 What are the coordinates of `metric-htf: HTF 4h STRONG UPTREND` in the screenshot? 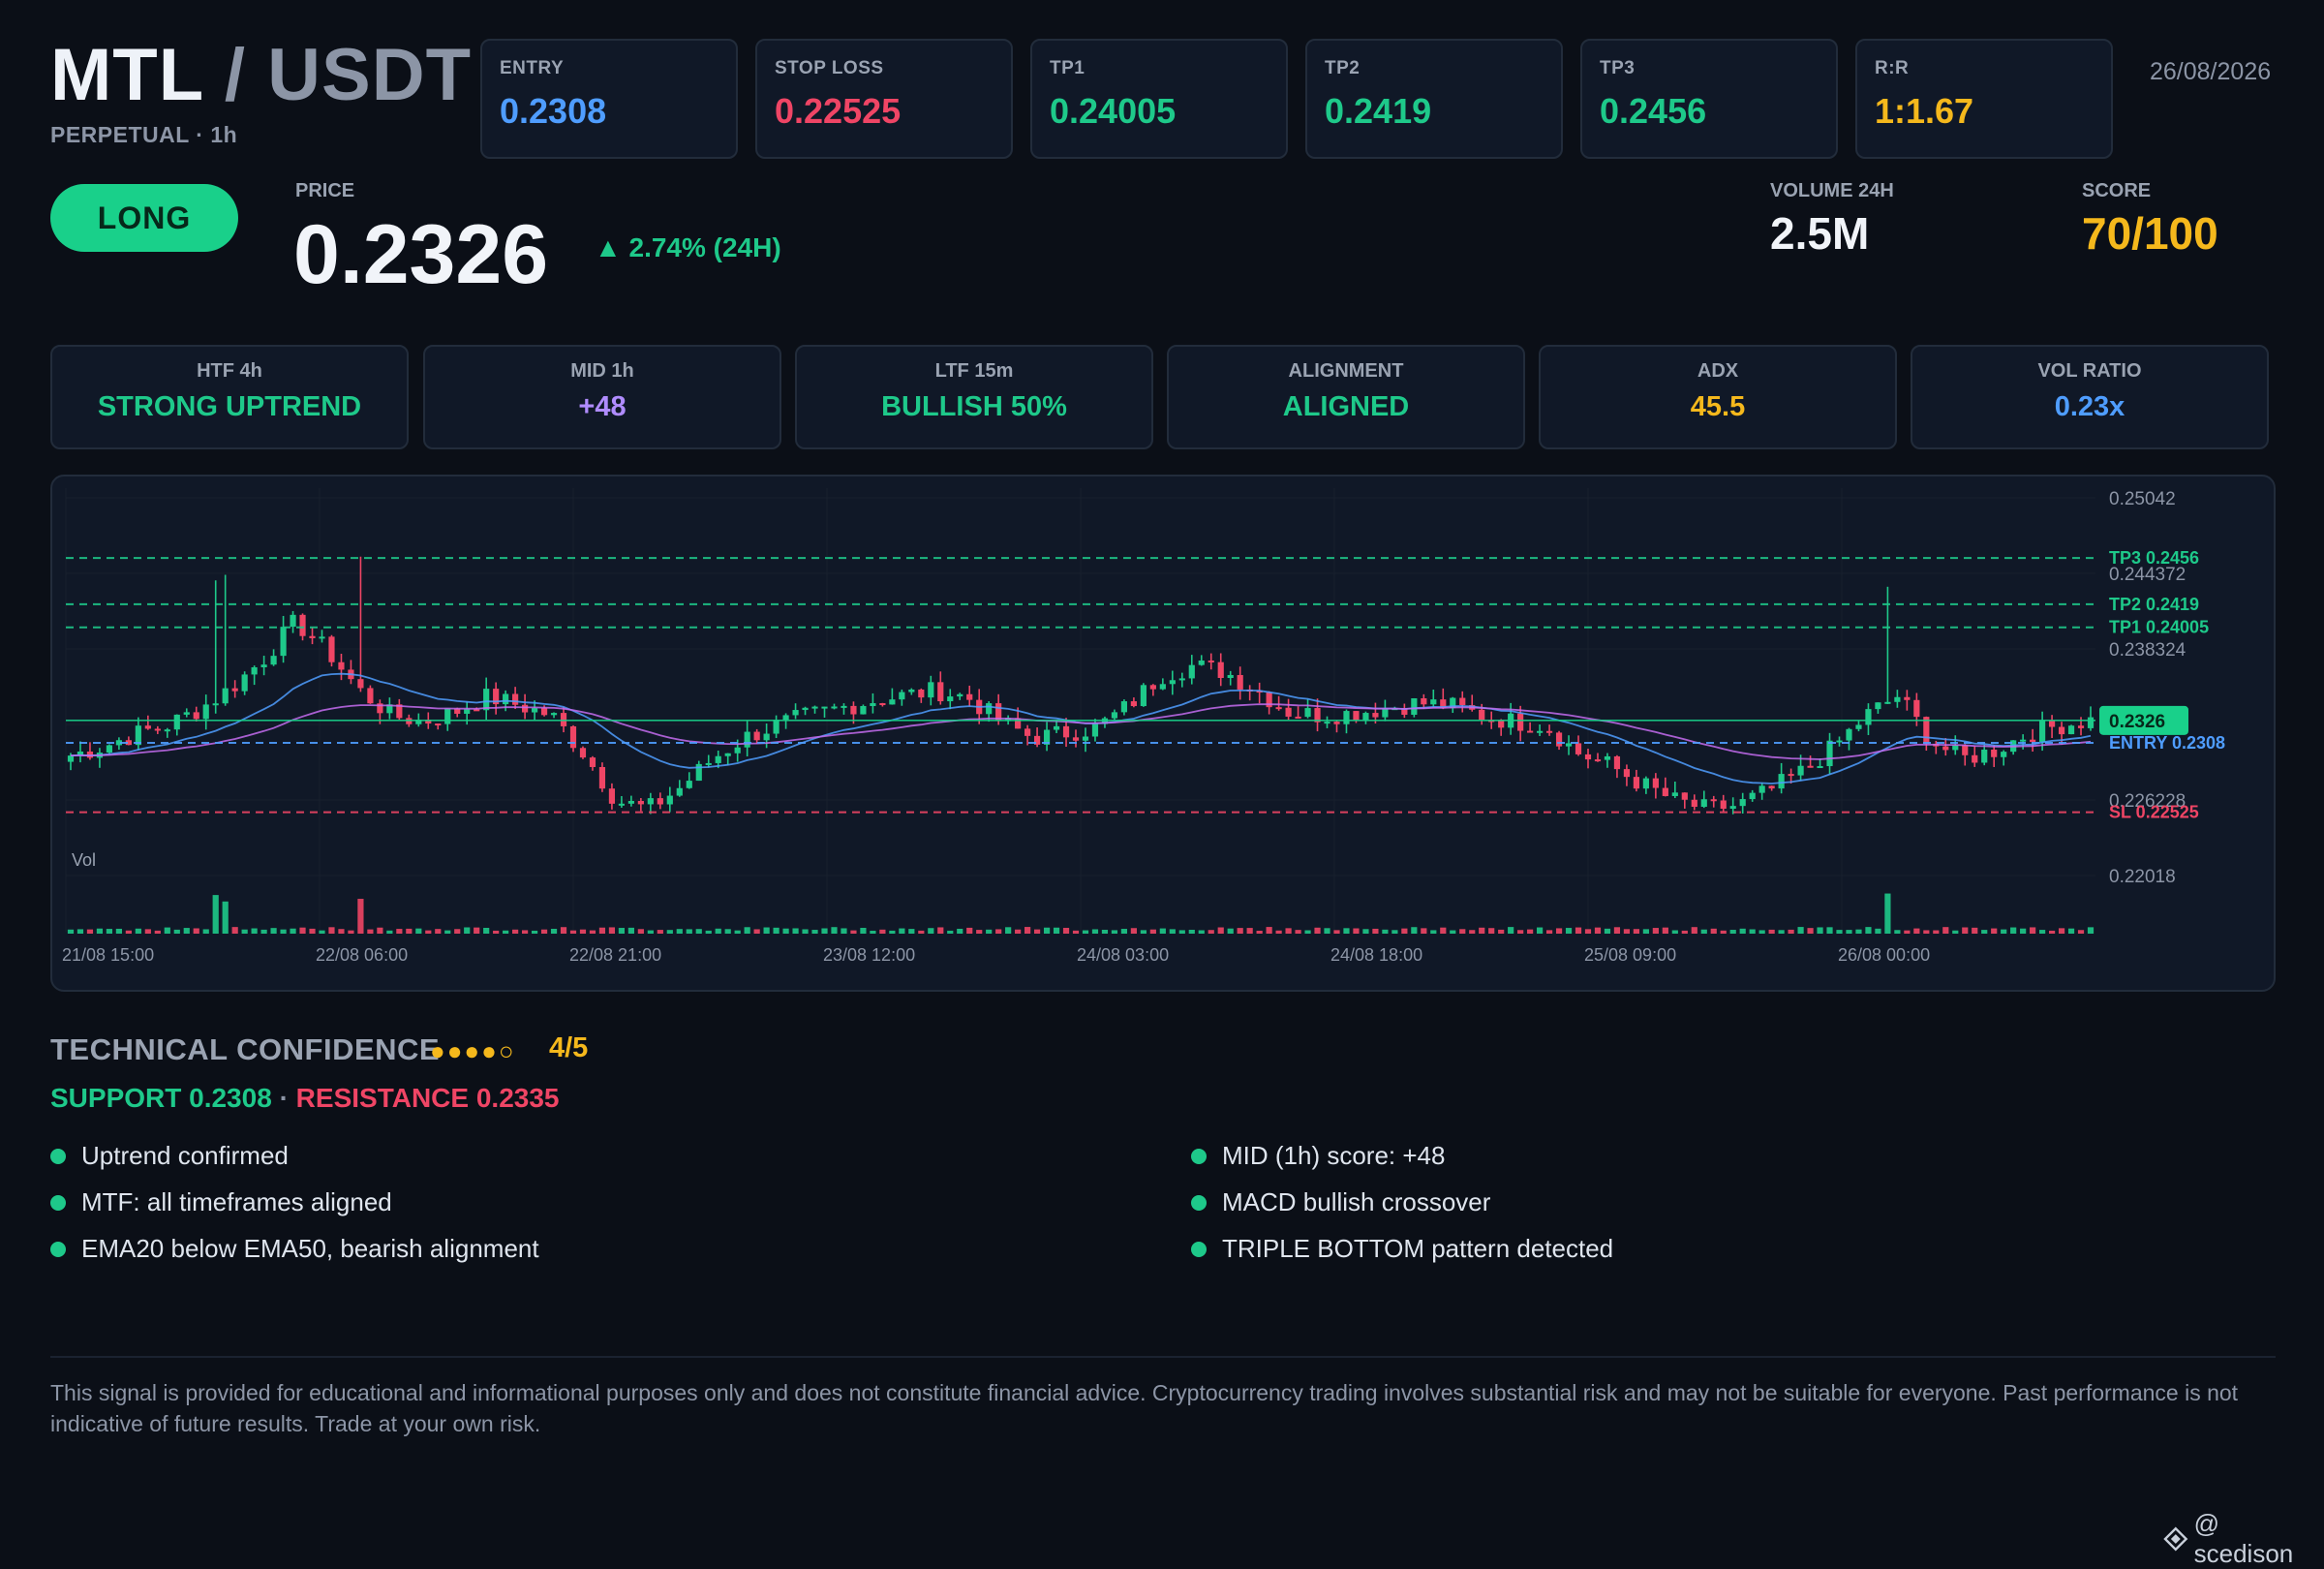 It's located at (230, 397).